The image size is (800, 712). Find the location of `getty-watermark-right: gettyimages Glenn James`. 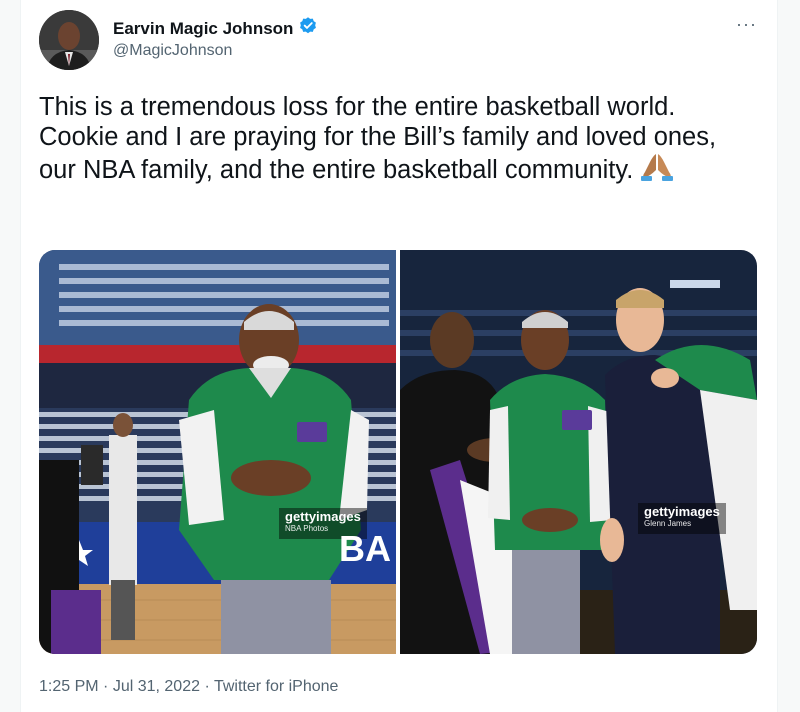

getty-watermark-right: gettyimages Glenn James is located at coordinates (682, 518).